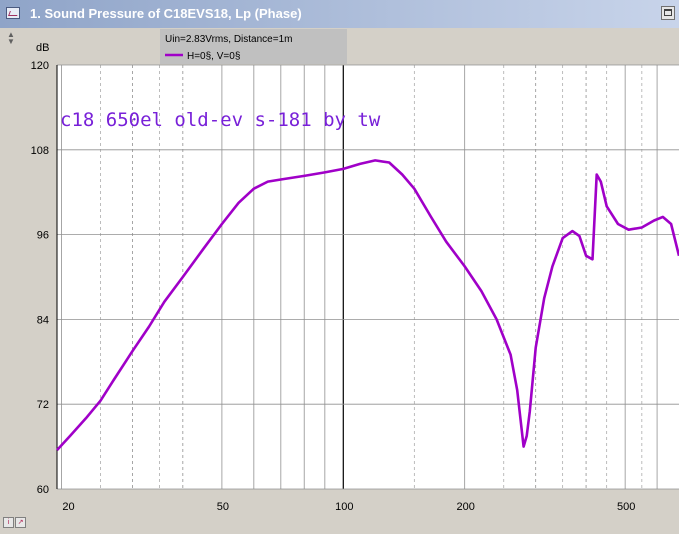  I want to click on x-tick-label: 20, so click(68, 507).